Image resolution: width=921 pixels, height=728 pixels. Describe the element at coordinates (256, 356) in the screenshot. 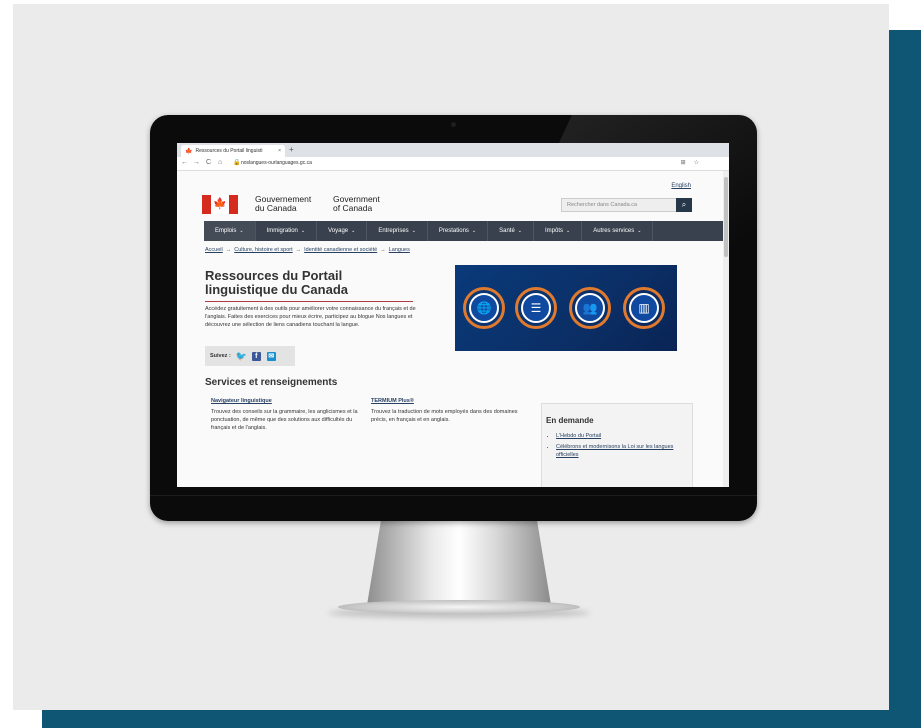

I see `facebook-icon: f` at that location.